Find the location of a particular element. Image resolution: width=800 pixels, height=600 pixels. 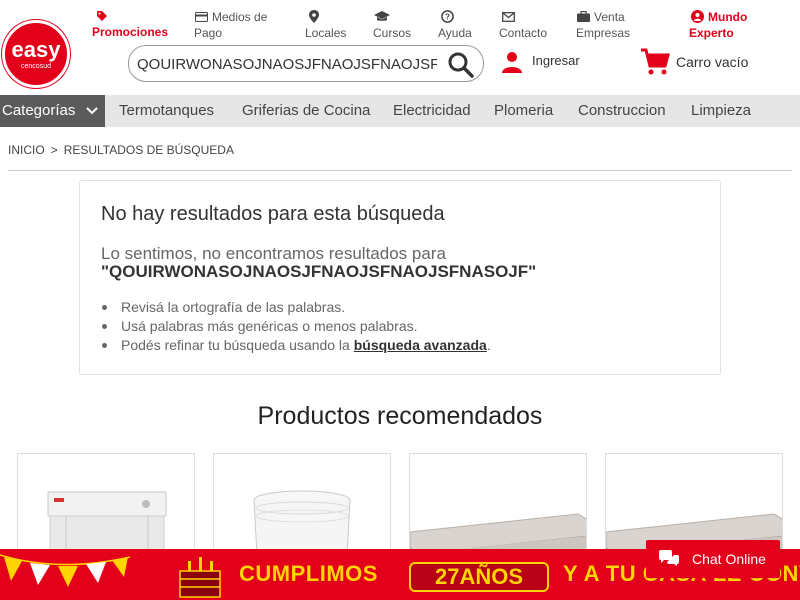

no-results-title: No hay resultados para esta búsqueda is located at coordinates (273, 214).